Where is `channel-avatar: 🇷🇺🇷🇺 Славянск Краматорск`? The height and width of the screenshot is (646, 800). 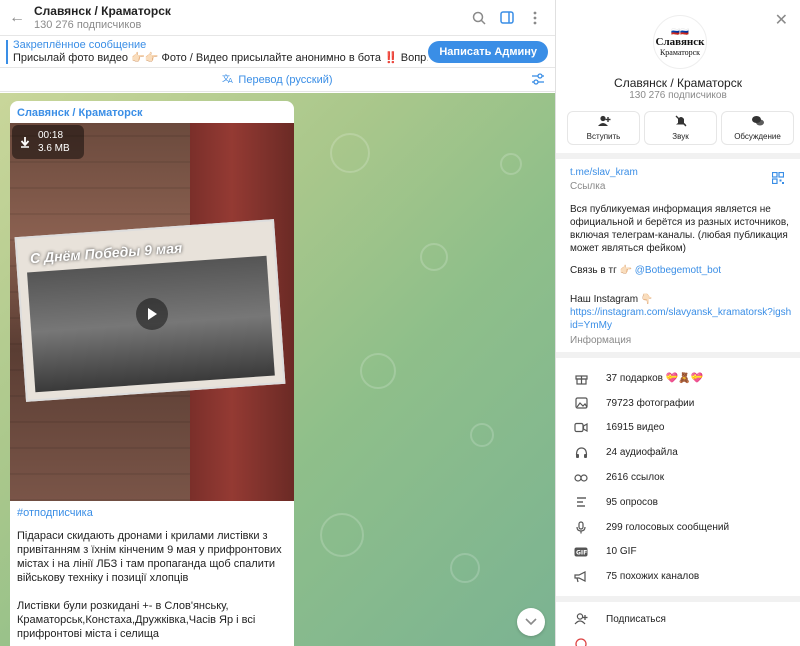
channel-avatar: 🇷🇺🇷🇺 Славянск Краматорск is located at coordinates (680, 42).